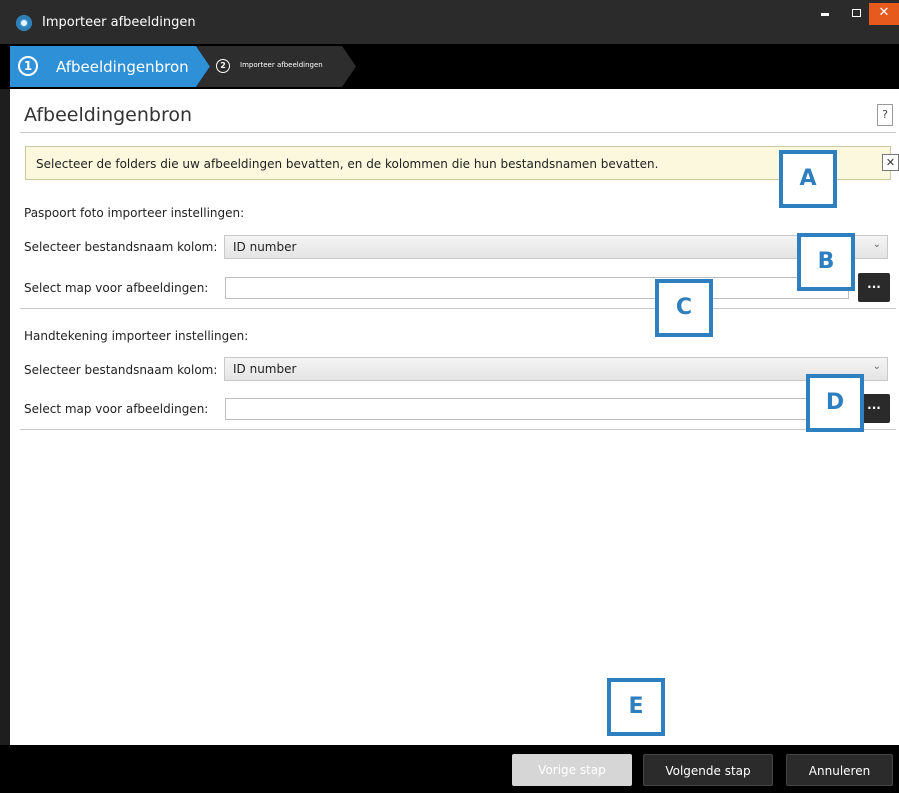 The width and height of the screenshot is (899, 793). What do you see at coordinates (839, 770) in the screenshot?
I see `cancel-button: Annuleren` at bounding box center [839, 770].